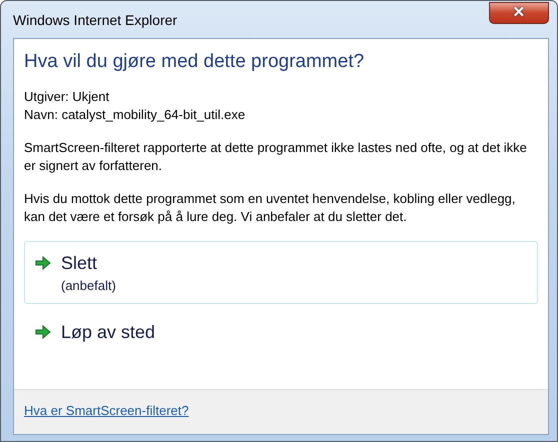 This screenshot has width=558, height=442. I want to click on message-text: Hvis du mottok dette programmet som en uventet henvendelse, kobling eller vedlegg, kan det være et forsøk på å lure deg. Vi anbefaler at du sletter det., so click(270, 208).